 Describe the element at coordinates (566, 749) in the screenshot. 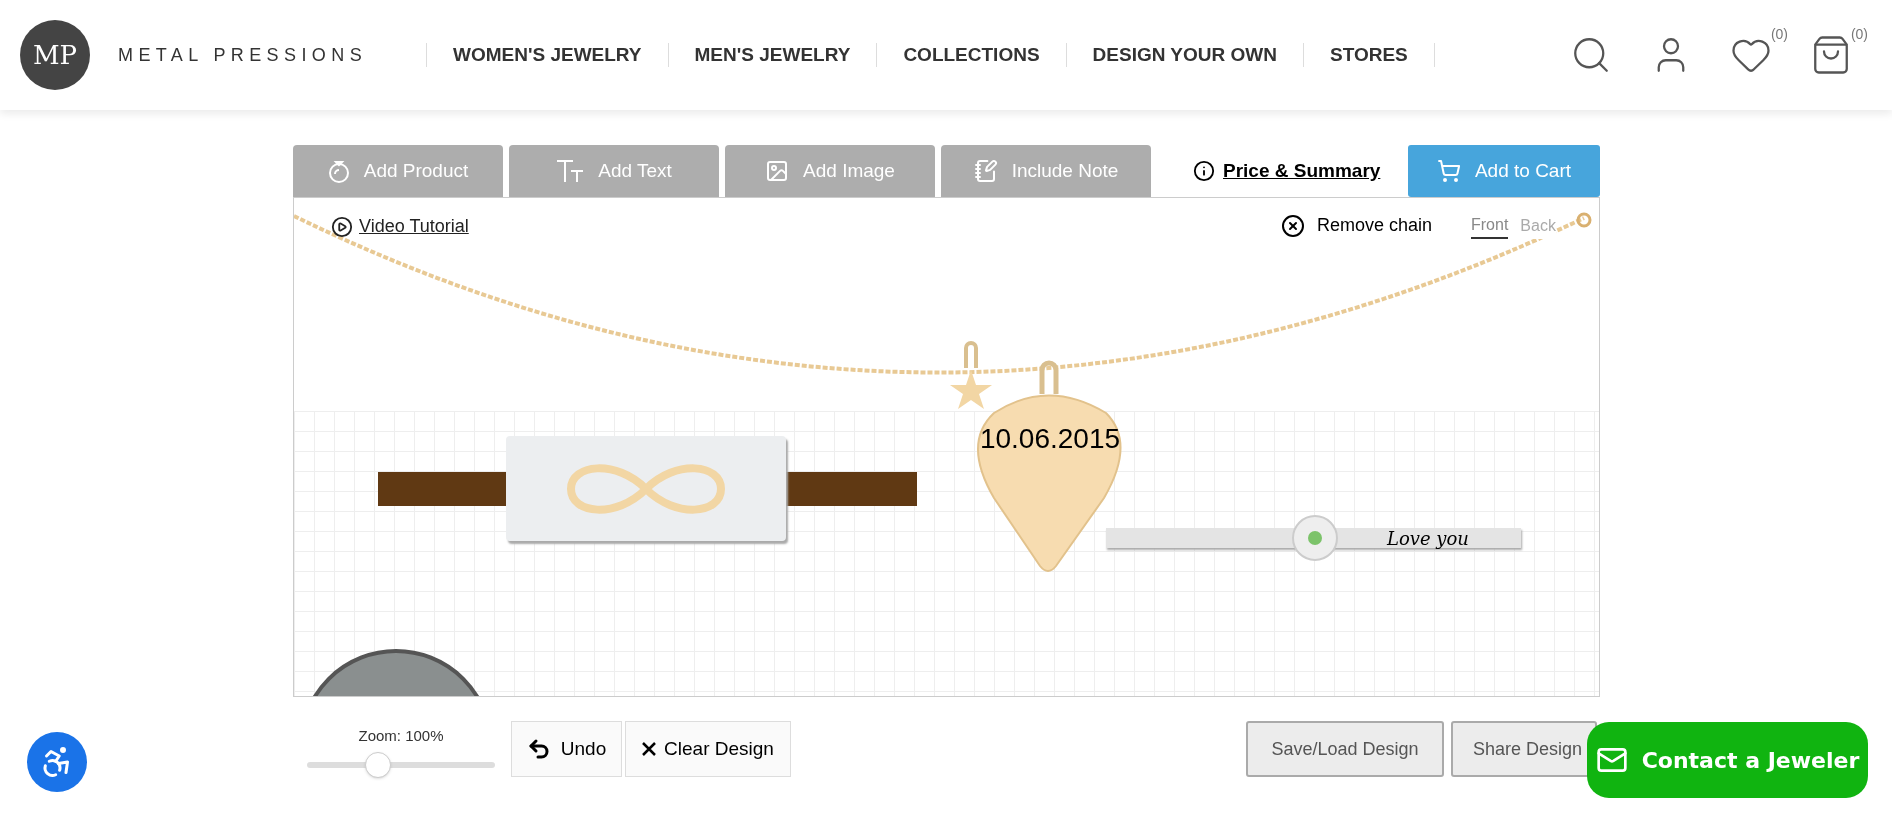

I see `undo-button: Undo` at that location.